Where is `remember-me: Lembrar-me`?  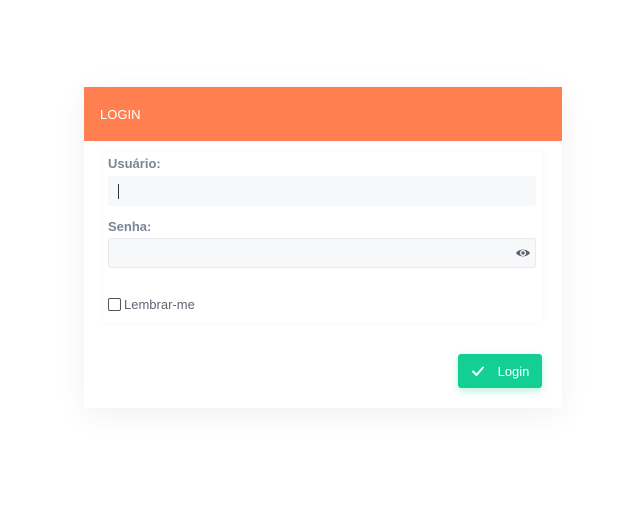
remember-me: Lembrar-me is located at coordinates (151, 304).